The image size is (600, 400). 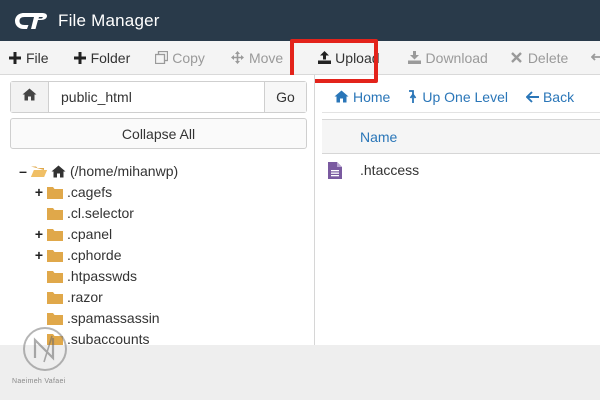 What do you see at coordinates (300, 20) in the screenshot?
I see `app-header: File Manager` at bounding box center [300, 20].